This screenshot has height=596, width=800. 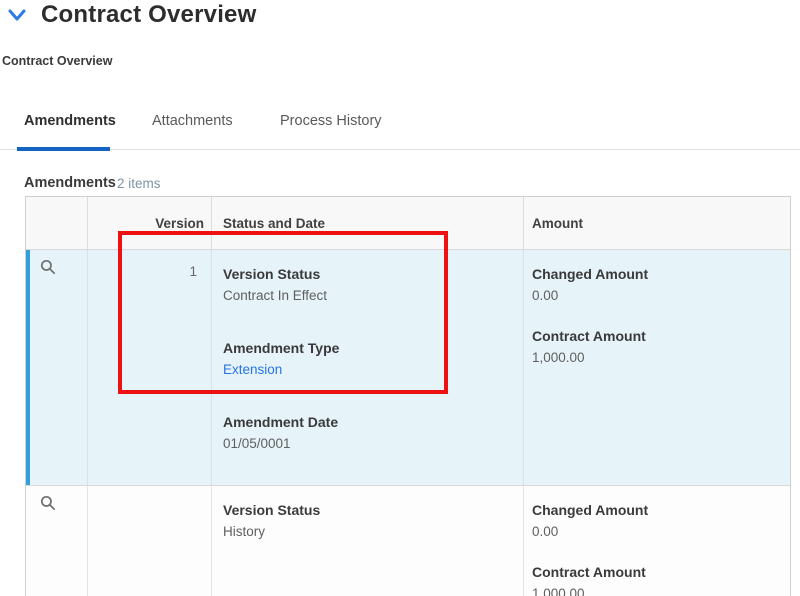 I want to click on field-group: Version Status History, so click(x=373, y=521).